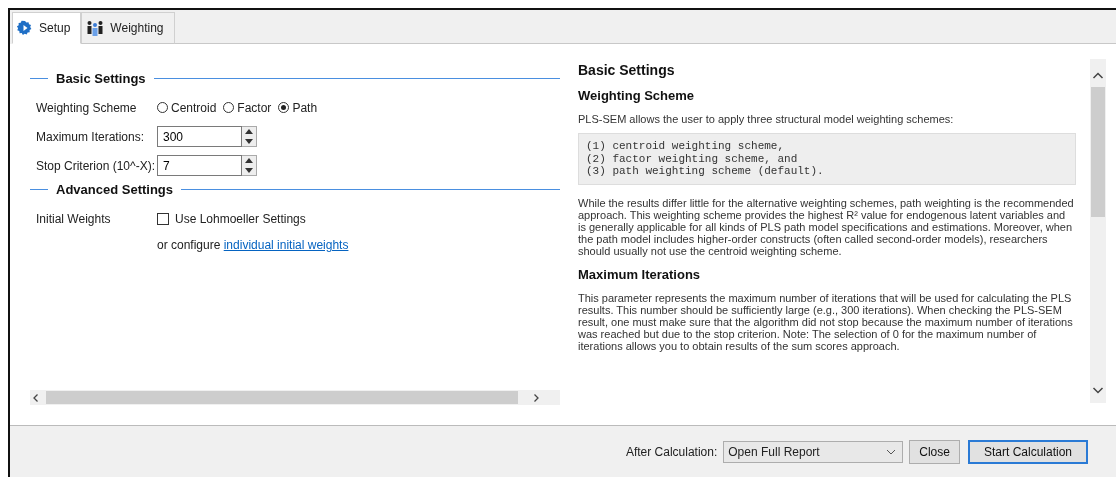 The width and height of the screenshot is (1116, 477). I want to click on start-button: Start Calculation, so click(1027, 451).